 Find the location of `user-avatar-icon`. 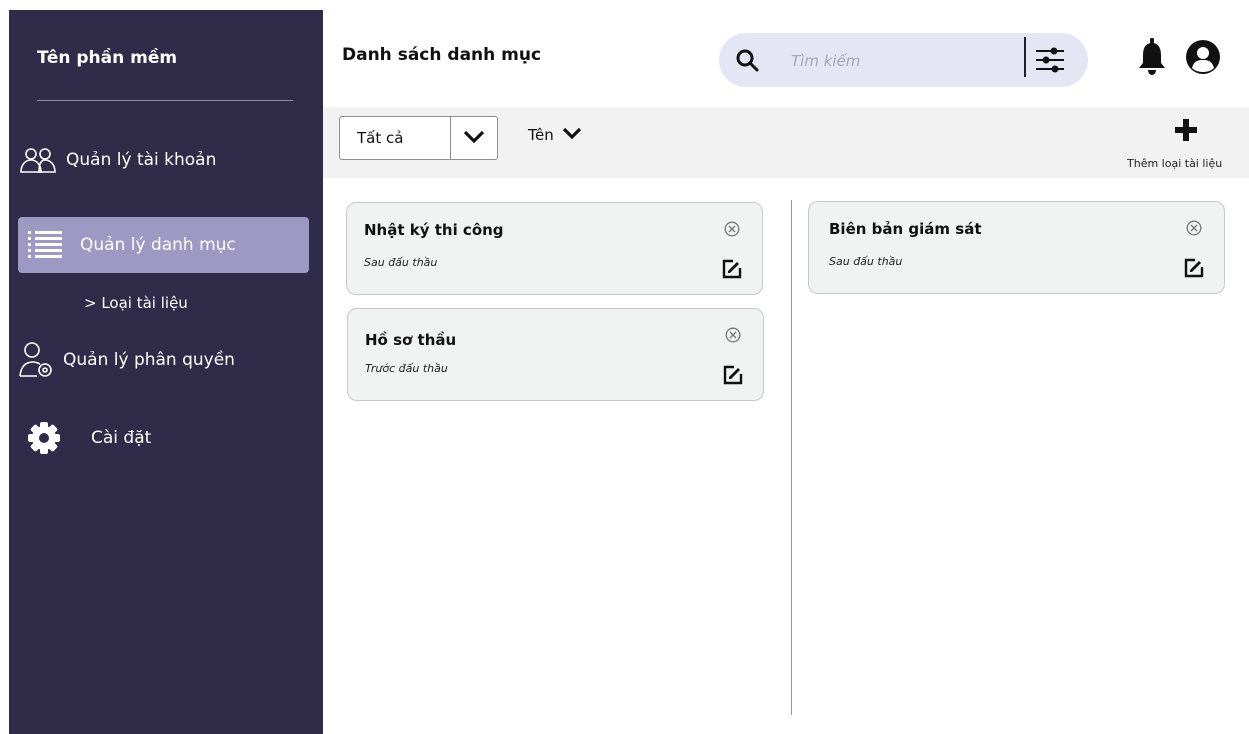

user-avatar-icon is located at coordinates (1203, 59).